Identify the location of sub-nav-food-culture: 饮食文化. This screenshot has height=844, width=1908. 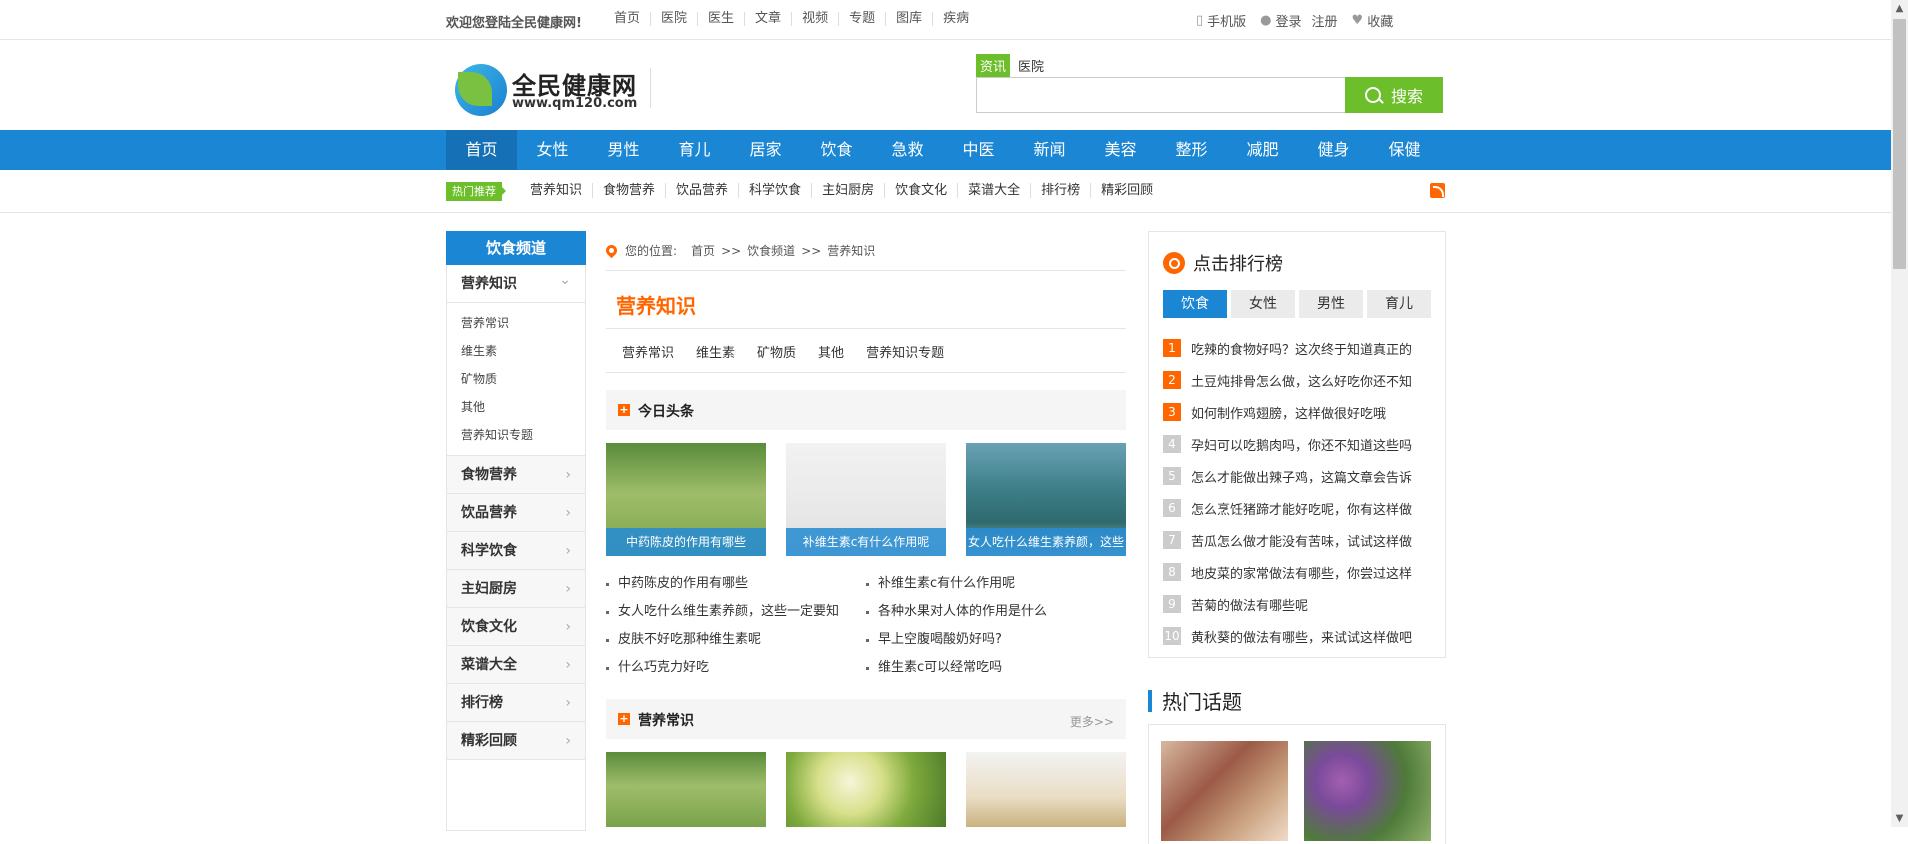
(920, 190).